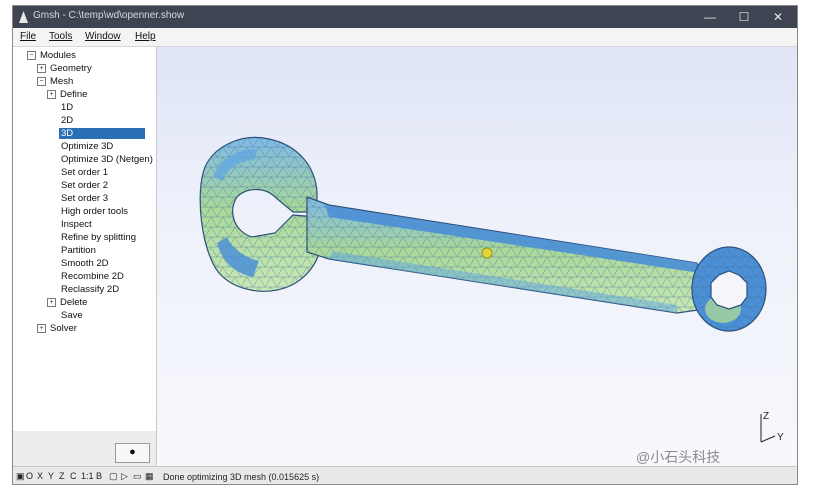 The height and width of the screenshot is (491, 818). What do you see at coordinates (766, 416) in the screenshot?
I see `axis-z-label: Z` at bounding box center [766, 416].